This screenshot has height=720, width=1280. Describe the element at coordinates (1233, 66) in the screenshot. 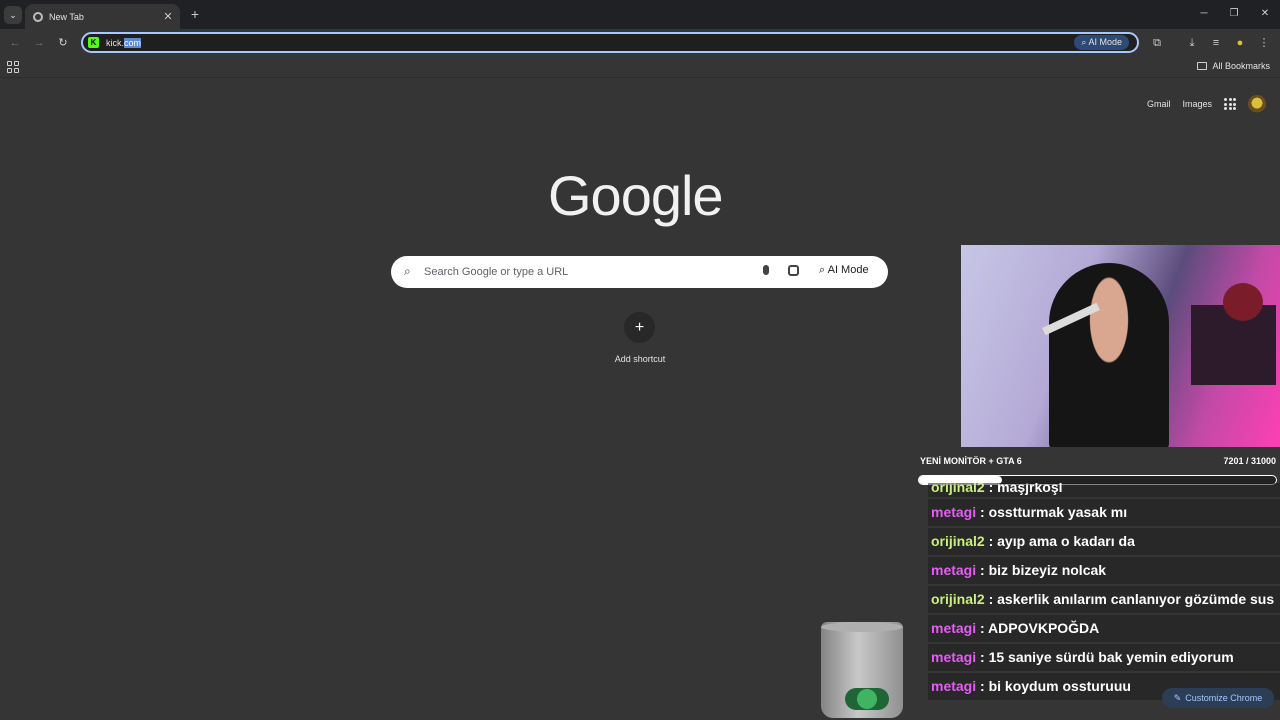

I see `all-bookmarks-button: All Bookmarks` at that location.